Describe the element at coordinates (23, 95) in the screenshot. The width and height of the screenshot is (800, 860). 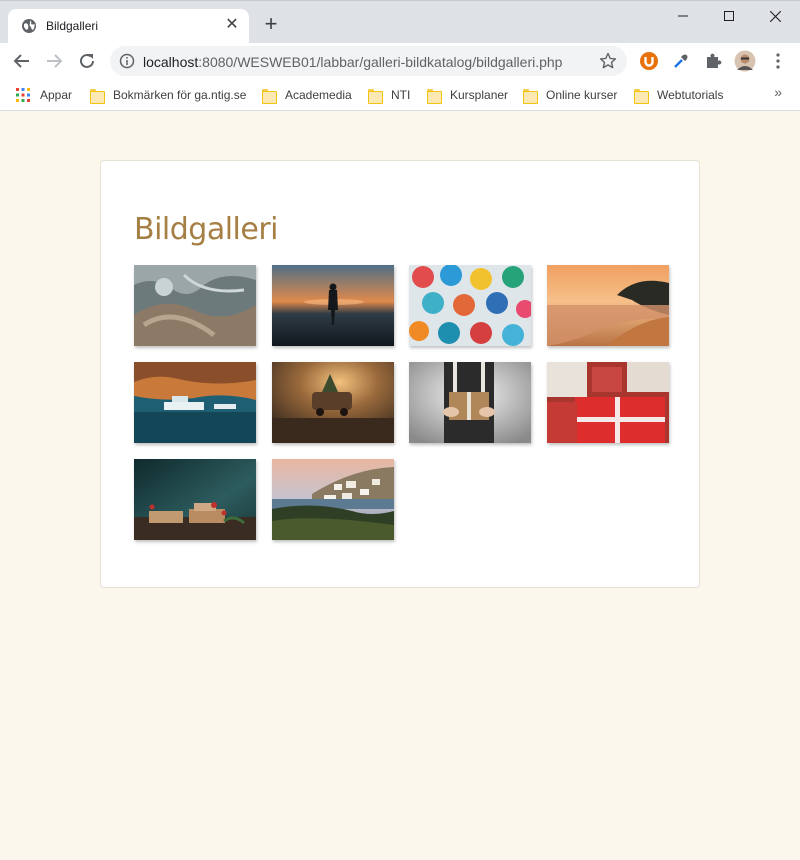
I see `apps-grid-icon` at that location.